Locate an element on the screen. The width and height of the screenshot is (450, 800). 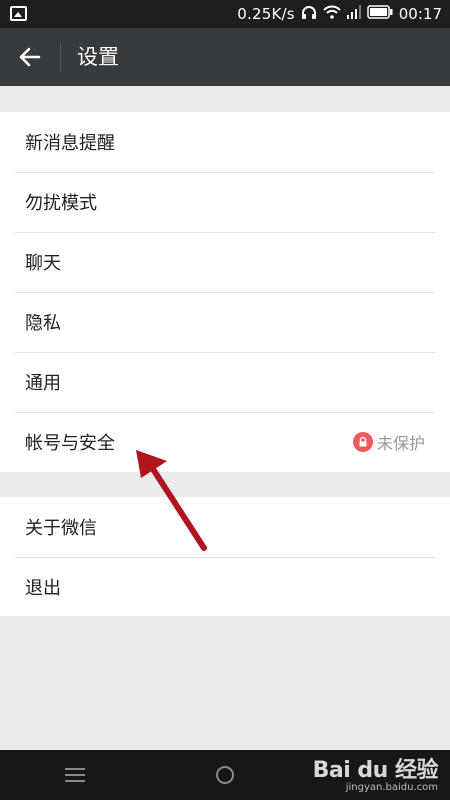
lock-icon is located at coordinates (362, 442).